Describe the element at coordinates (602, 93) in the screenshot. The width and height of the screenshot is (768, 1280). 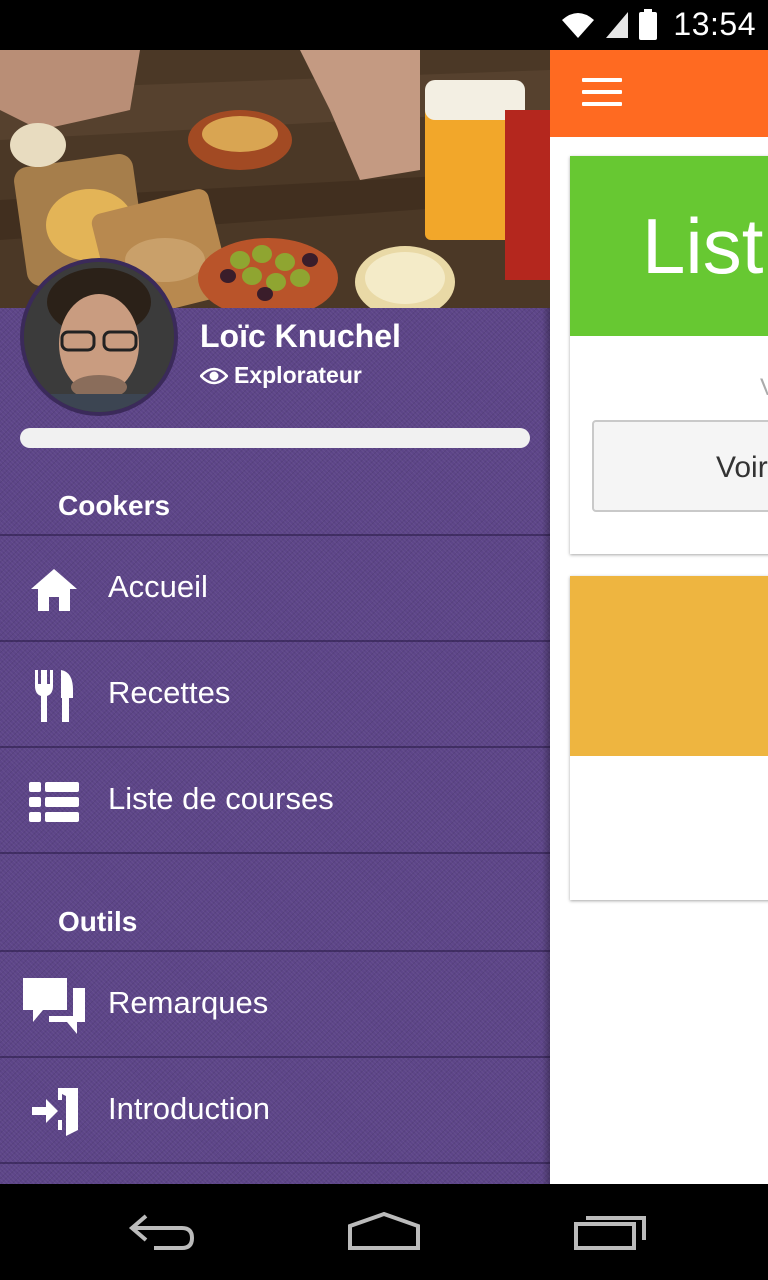
I see `menu-icon` at that location.